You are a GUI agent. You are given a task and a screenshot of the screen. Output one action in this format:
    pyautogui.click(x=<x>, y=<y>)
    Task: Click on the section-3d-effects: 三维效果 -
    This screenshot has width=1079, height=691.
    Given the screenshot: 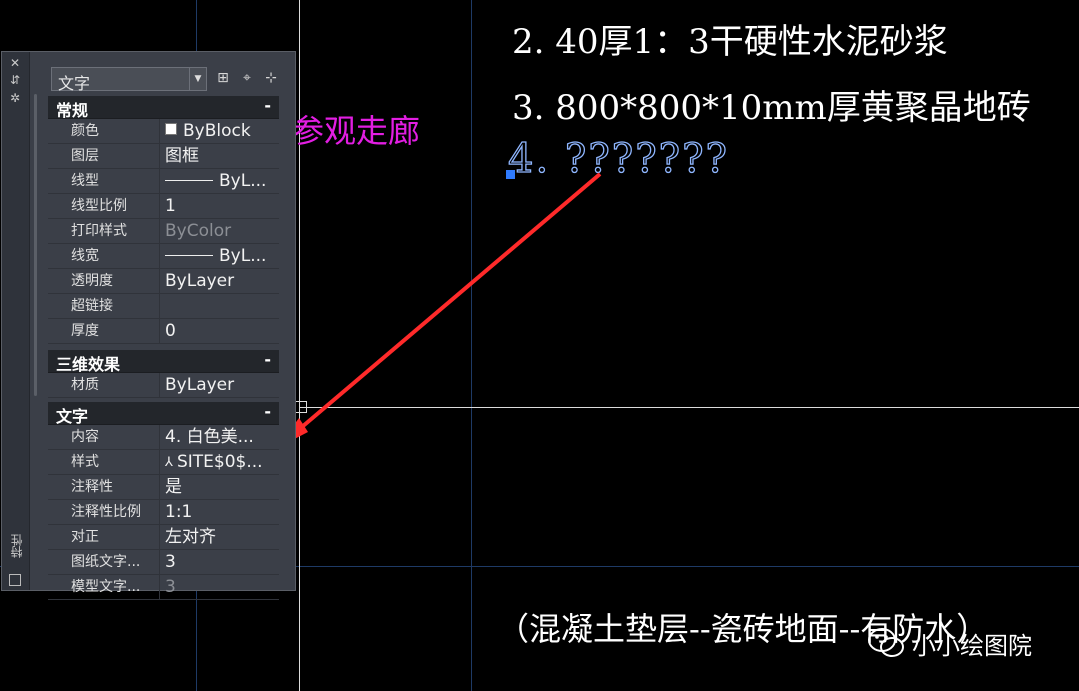 What is the action you would take?
    pyautogui.click(x=163, y=362)
    